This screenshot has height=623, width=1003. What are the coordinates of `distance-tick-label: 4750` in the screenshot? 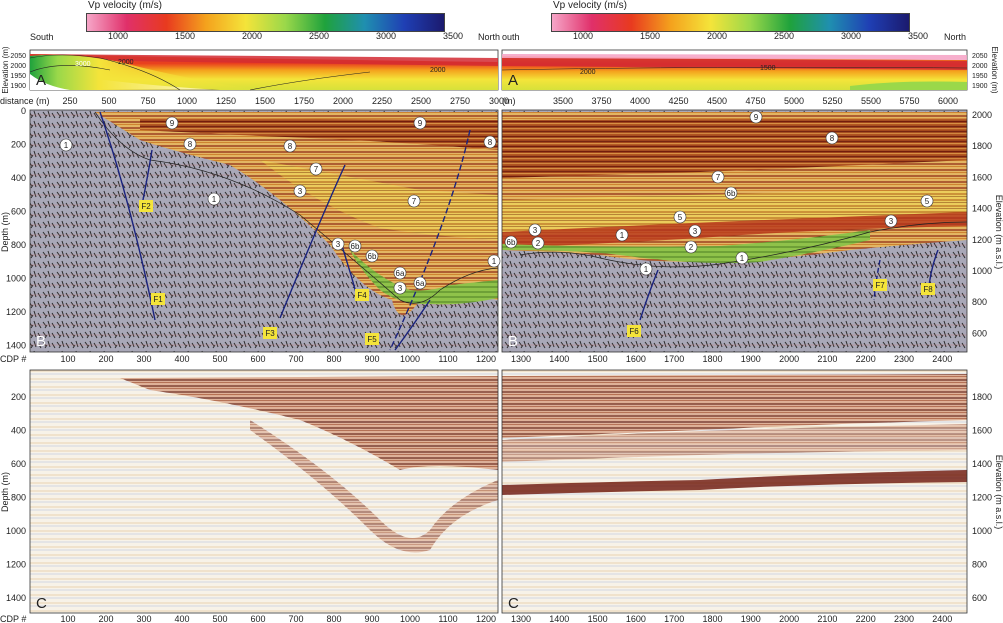 It's located at (755, 101).